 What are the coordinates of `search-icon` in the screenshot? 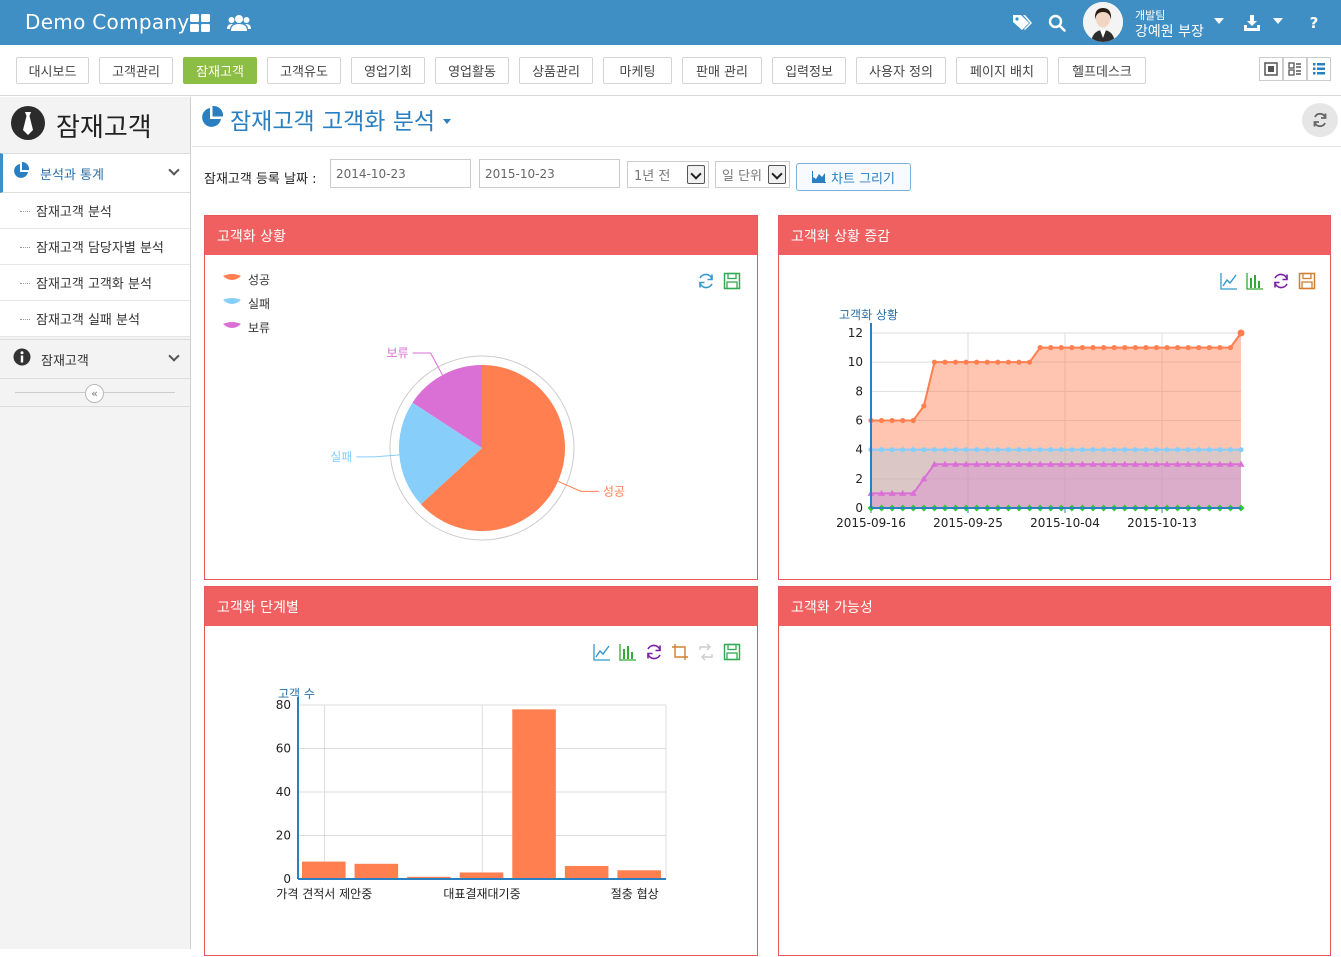 It's located at (1057, 23).